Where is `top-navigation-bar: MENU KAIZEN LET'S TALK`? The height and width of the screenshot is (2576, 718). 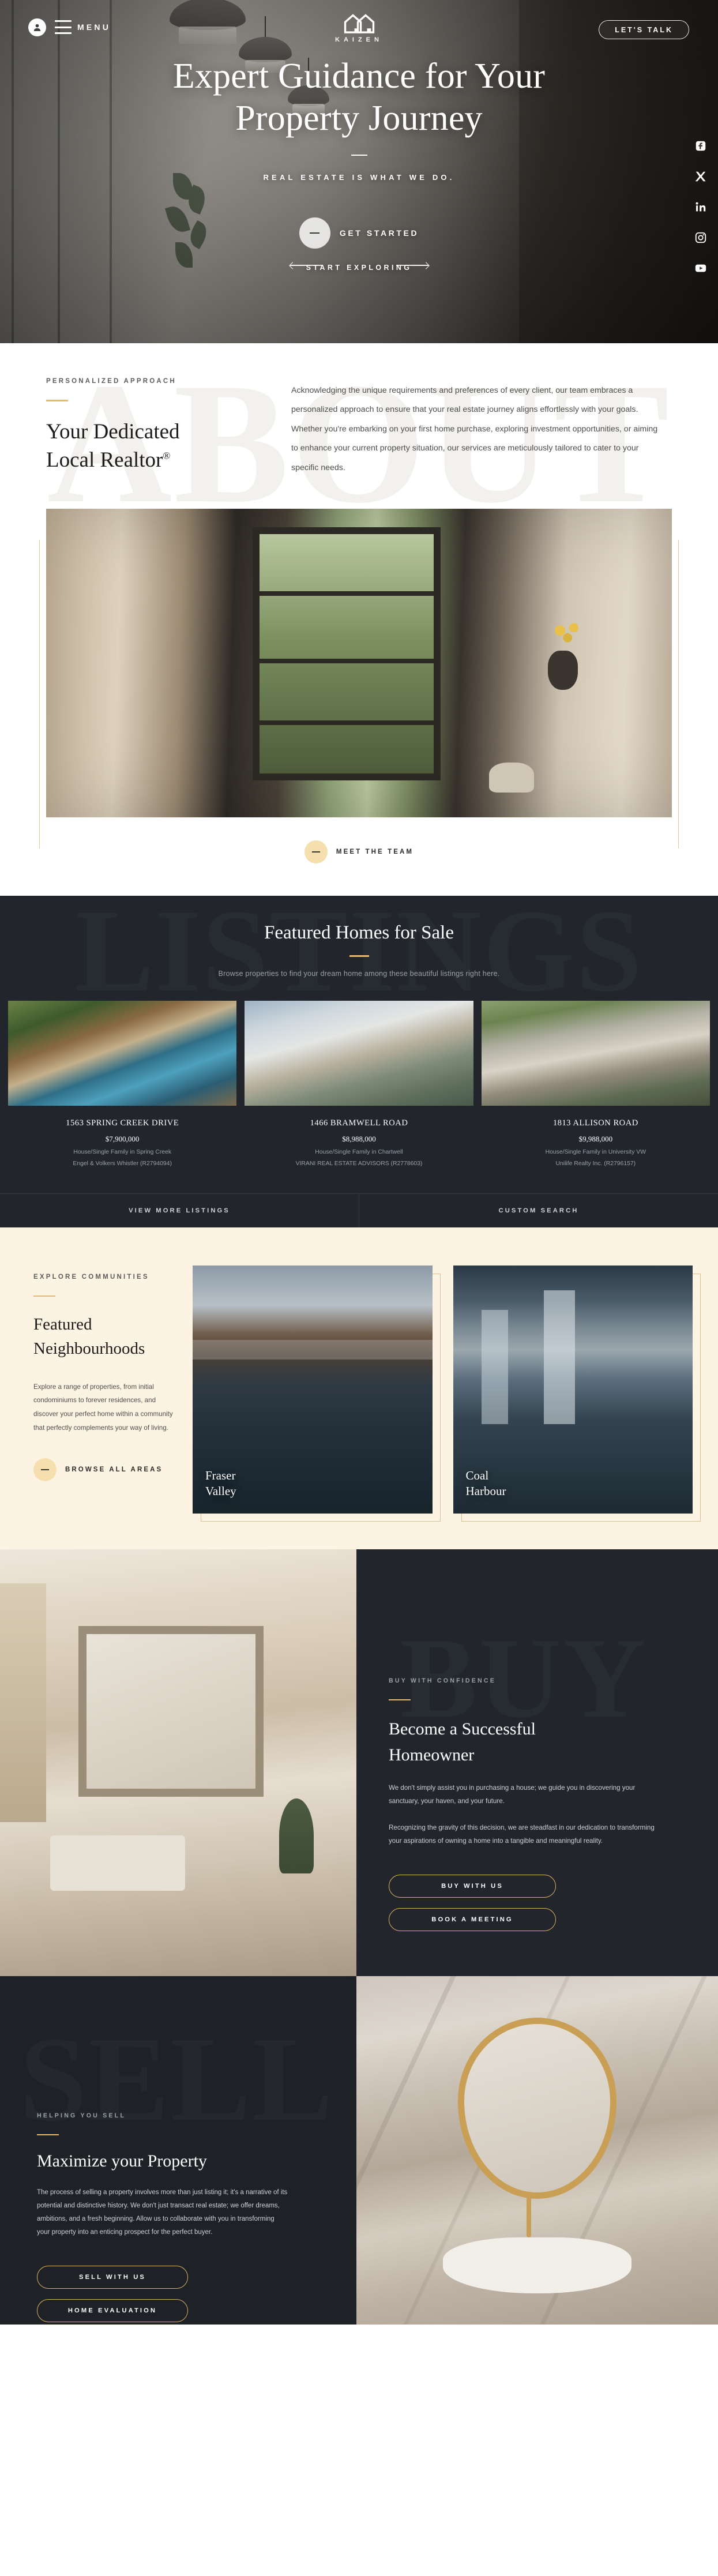
top-navigation-bar: MENU KAIZEN LET'S TALK is located at coordinates (359, 26).